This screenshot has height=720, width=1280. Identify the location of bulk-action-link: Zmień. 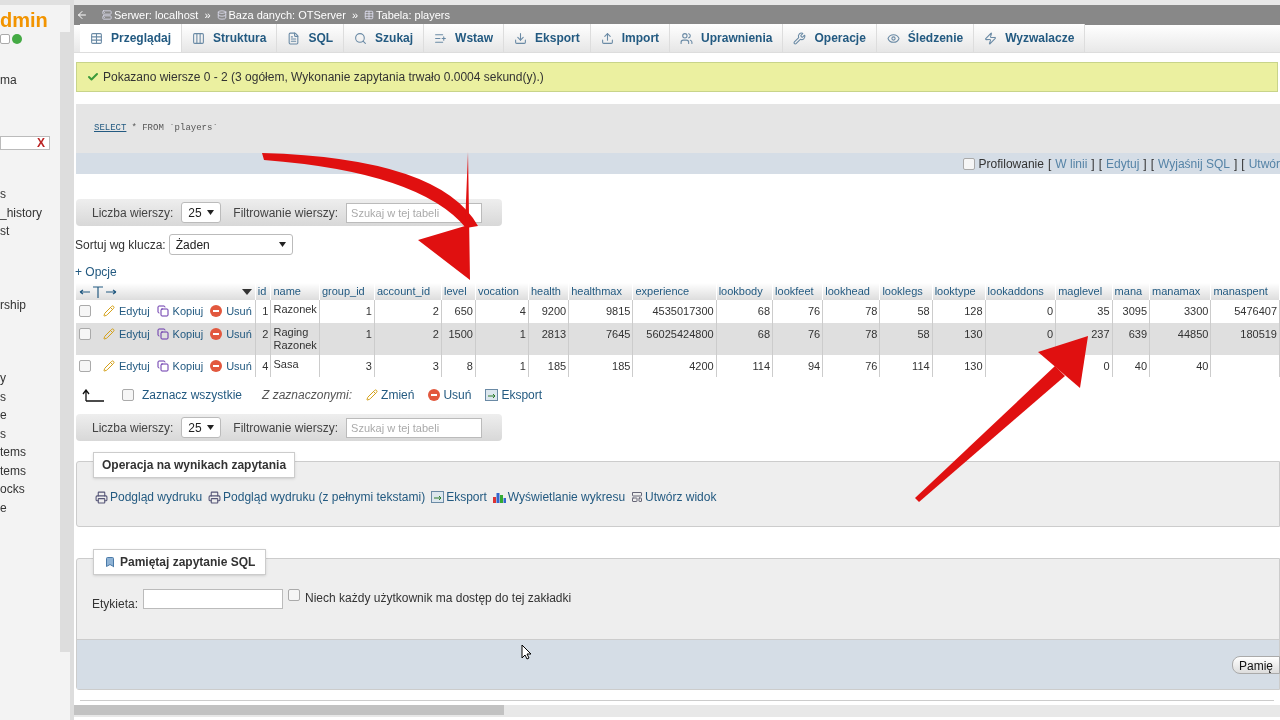
(390, 395).